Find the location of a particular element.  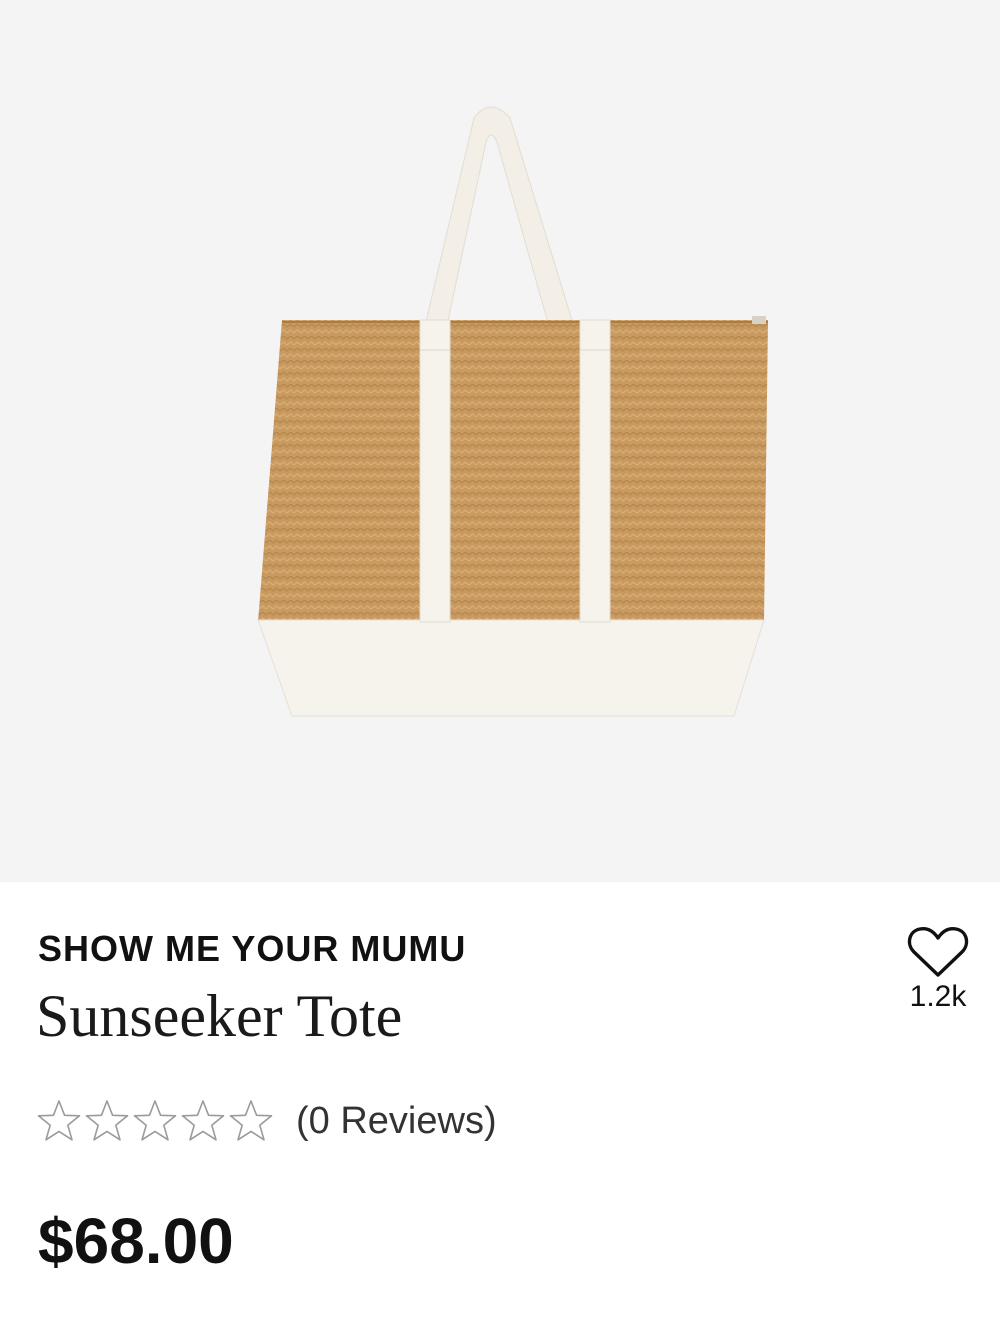

star-rating is located at coordinates (155, 1121).